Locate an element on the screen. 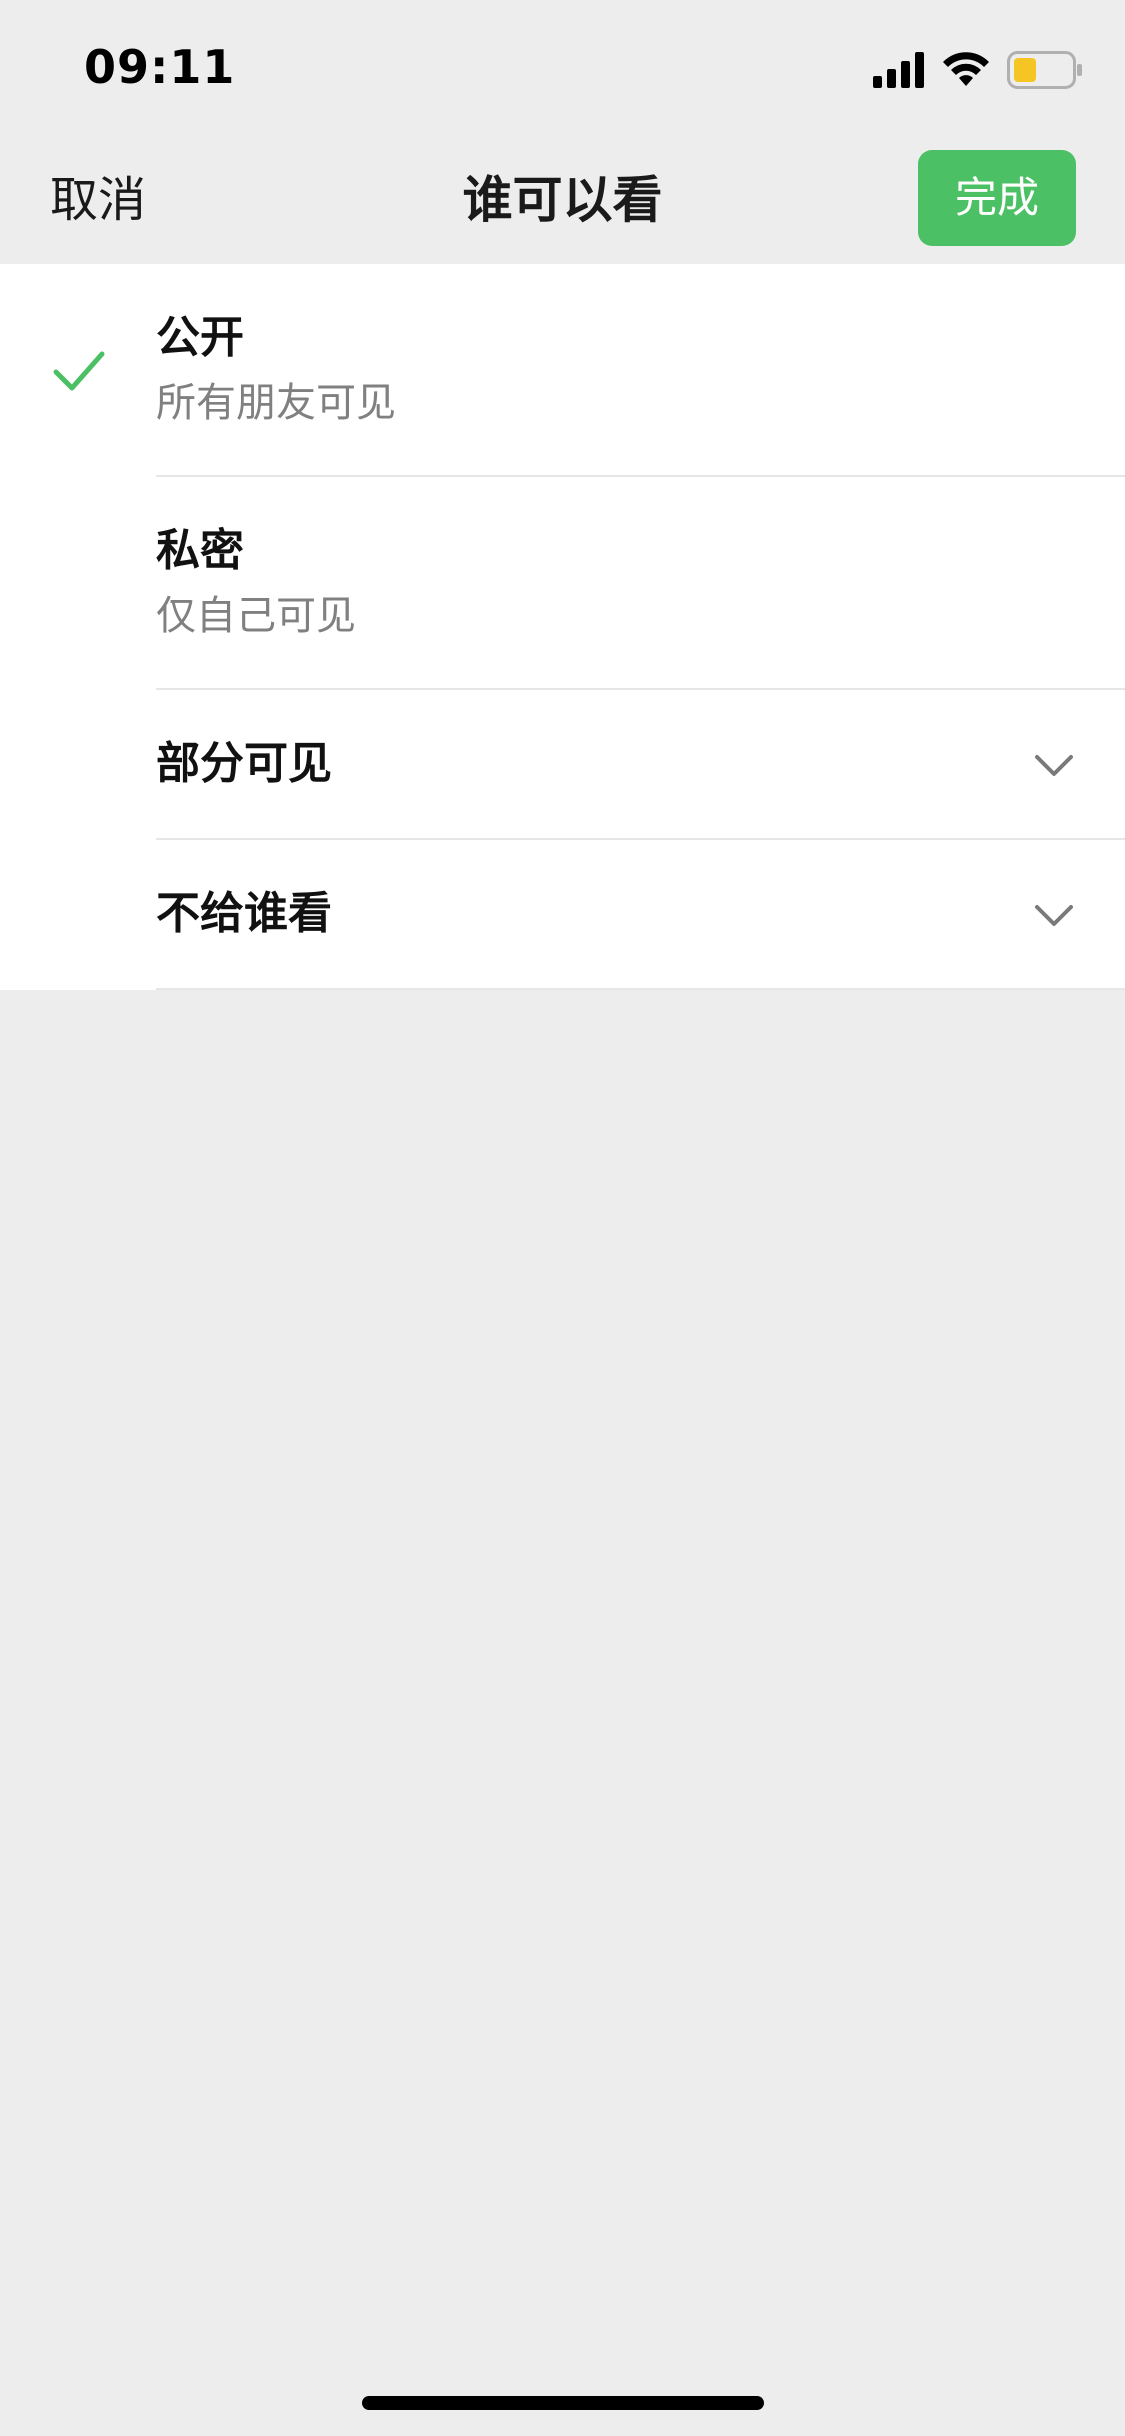 The width and height of the screenshot is (1125, 2436). done-button: 完成 is located at coordinates (997, 198).